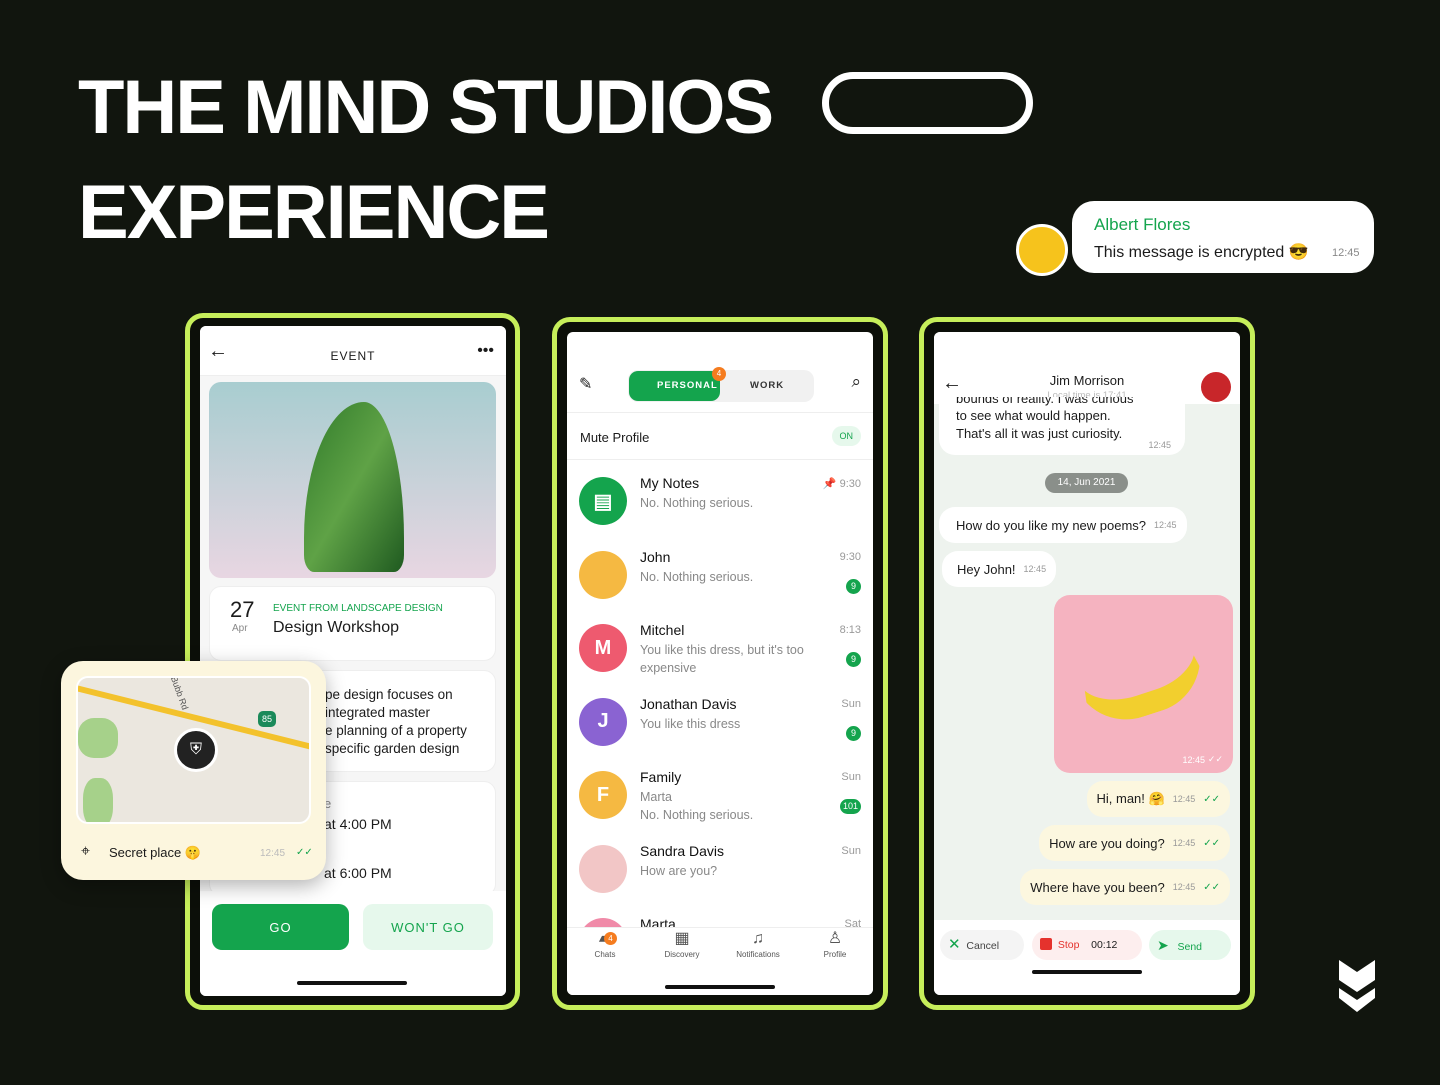 The width and height of the screenshot is (1440, 1085). Describe the element at coordinates (1346, 253) in the screenshot. I see `message-time: 12:45` at that location.